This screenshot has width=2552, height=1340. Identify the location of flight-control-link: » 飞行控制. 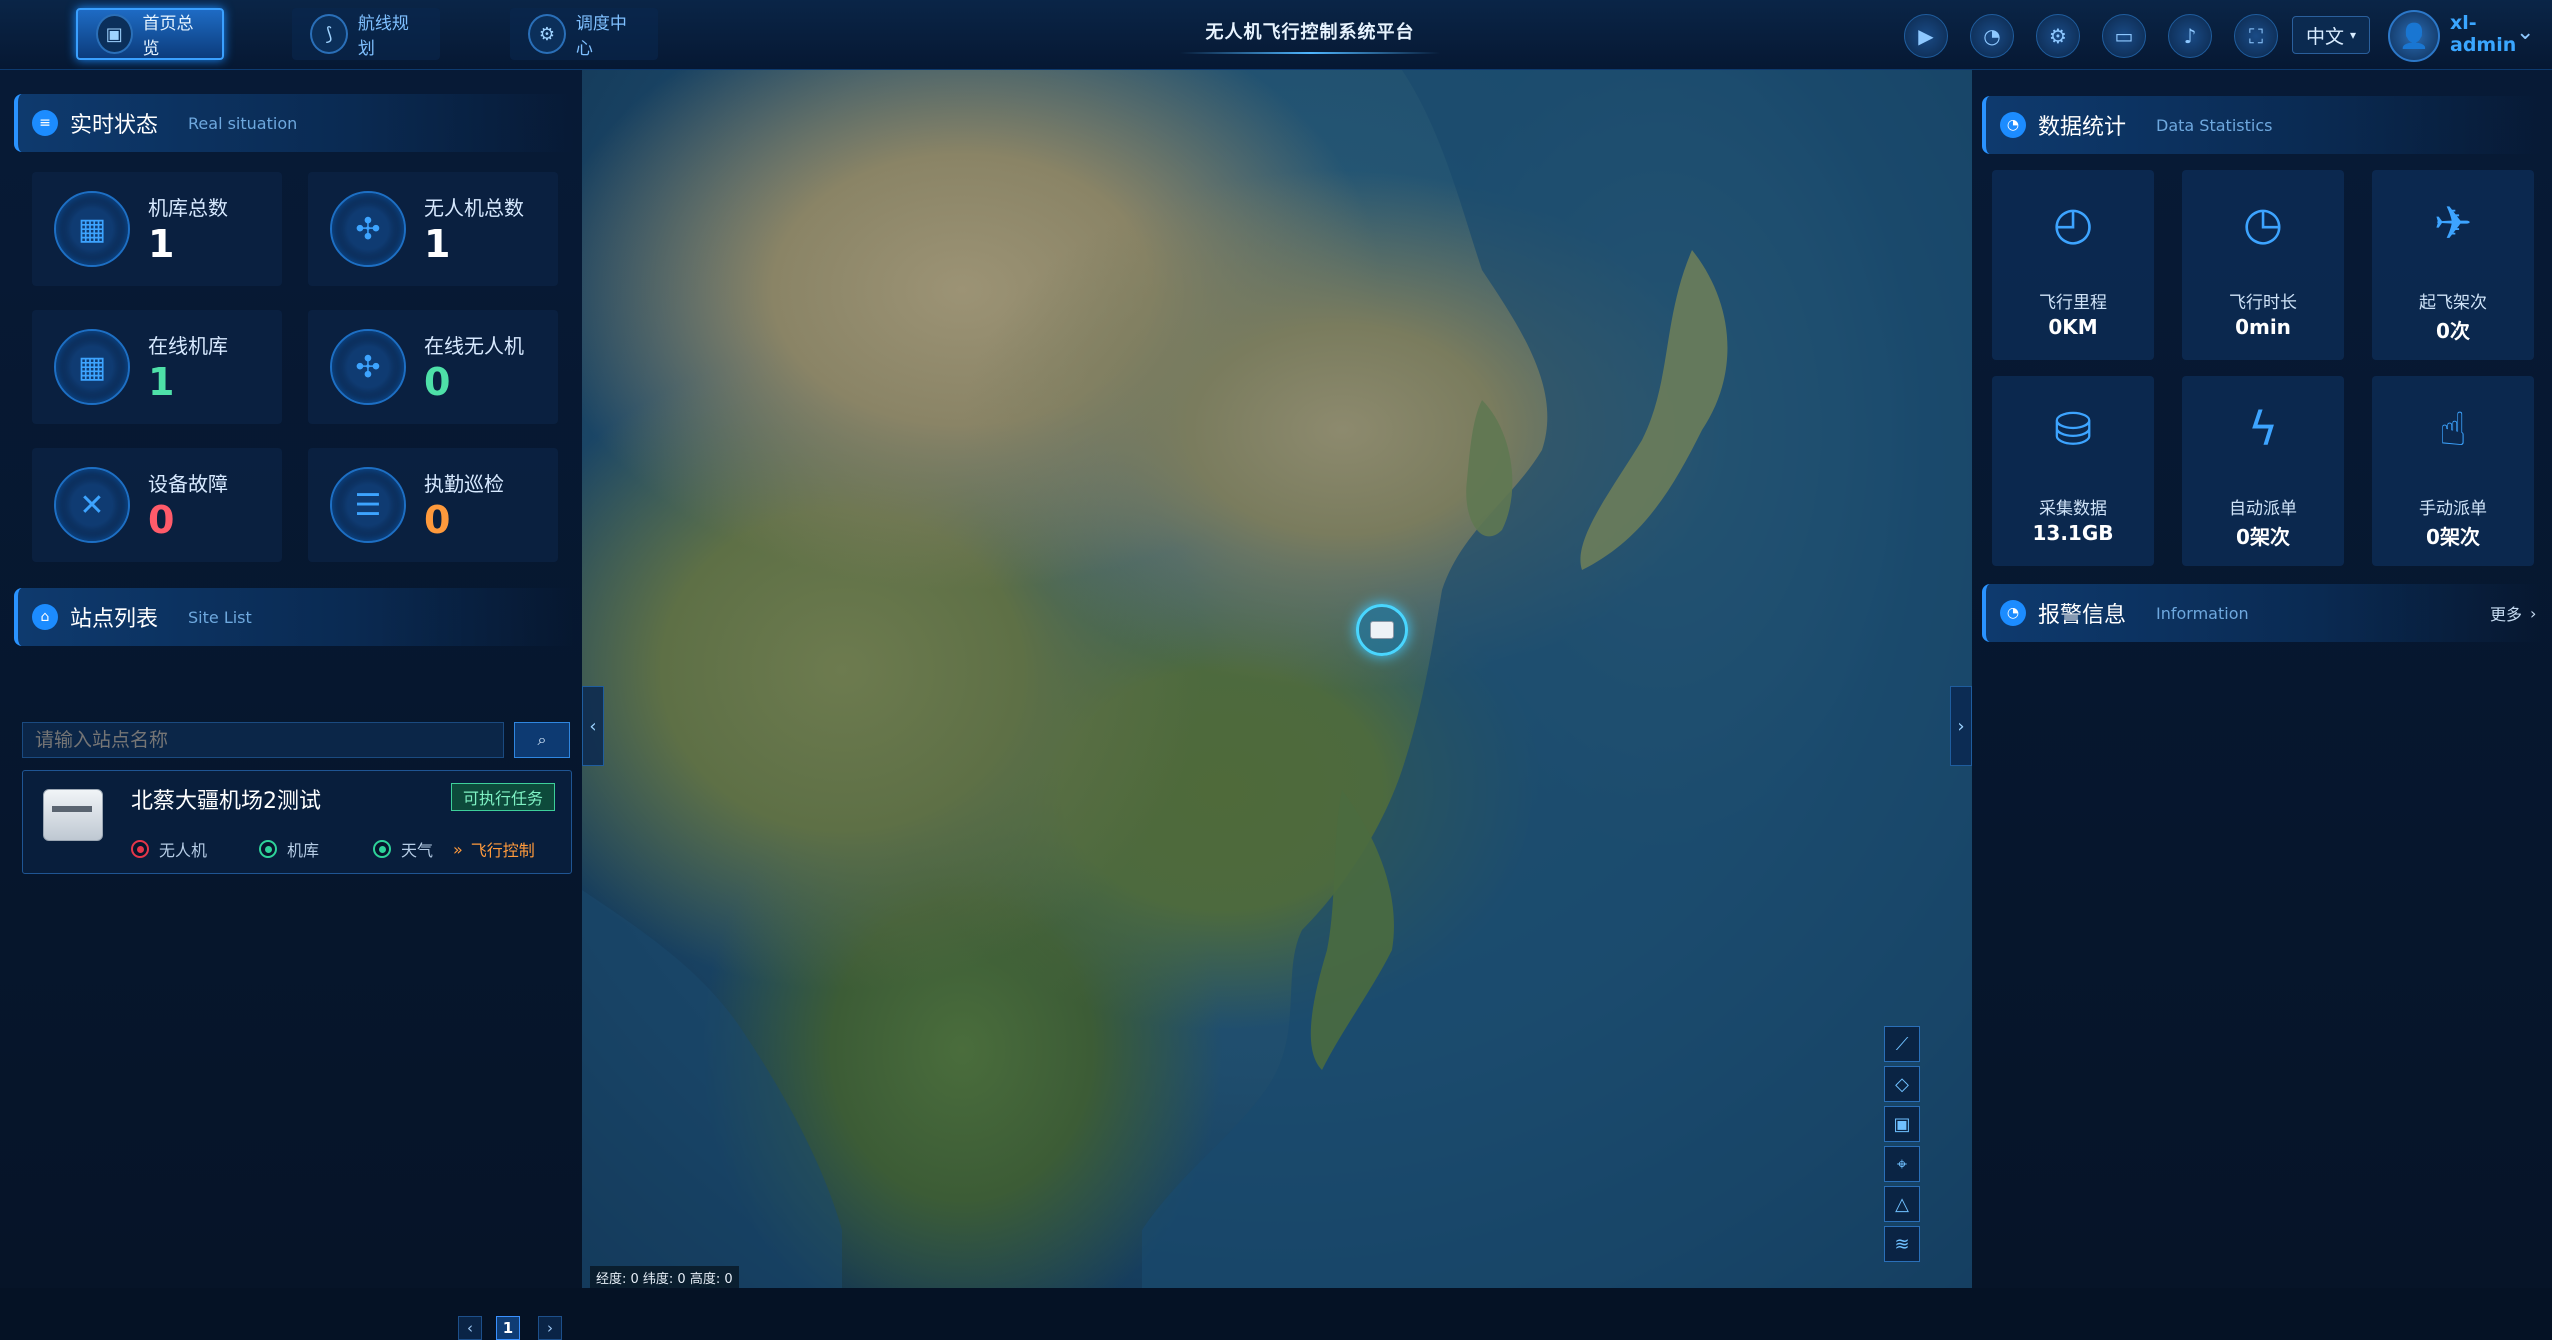
(494, 849).